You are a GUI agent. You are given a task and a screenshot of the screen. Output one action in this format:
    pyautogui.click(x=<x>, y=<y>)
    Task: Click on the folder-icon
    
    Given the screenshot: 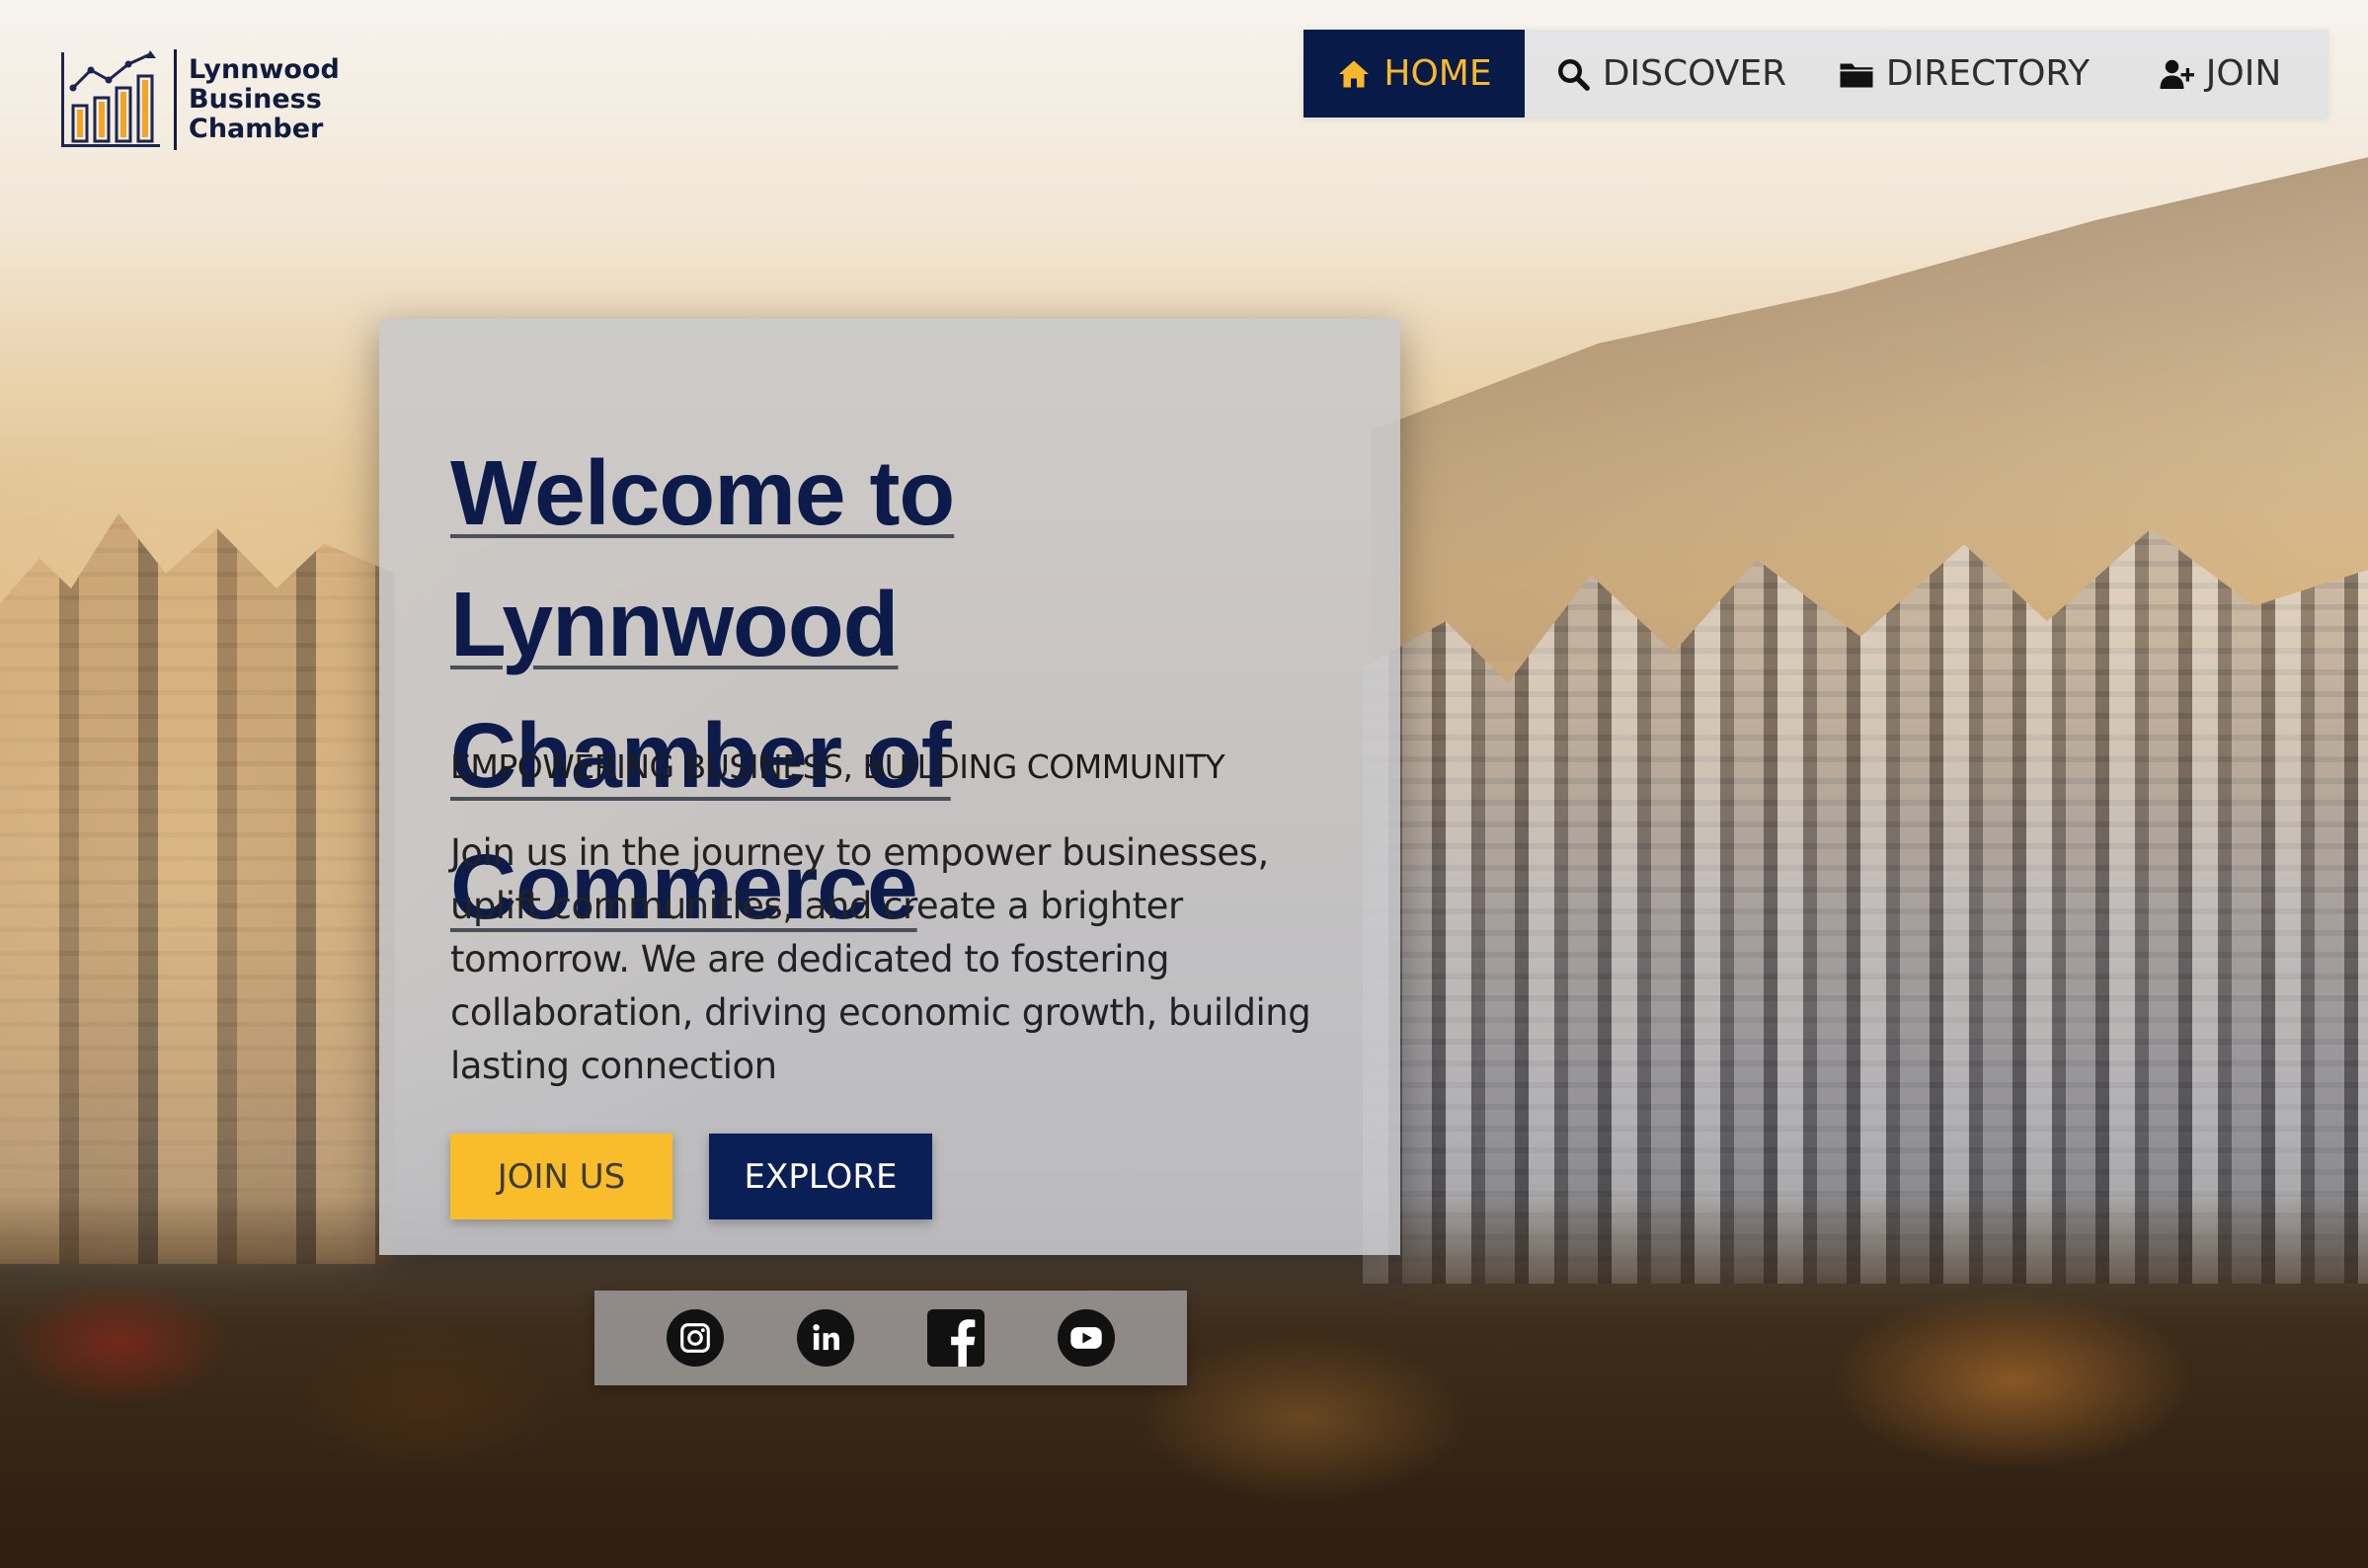 What is the action you would take?
    pyautogui.click(x=1856, y=75)
    